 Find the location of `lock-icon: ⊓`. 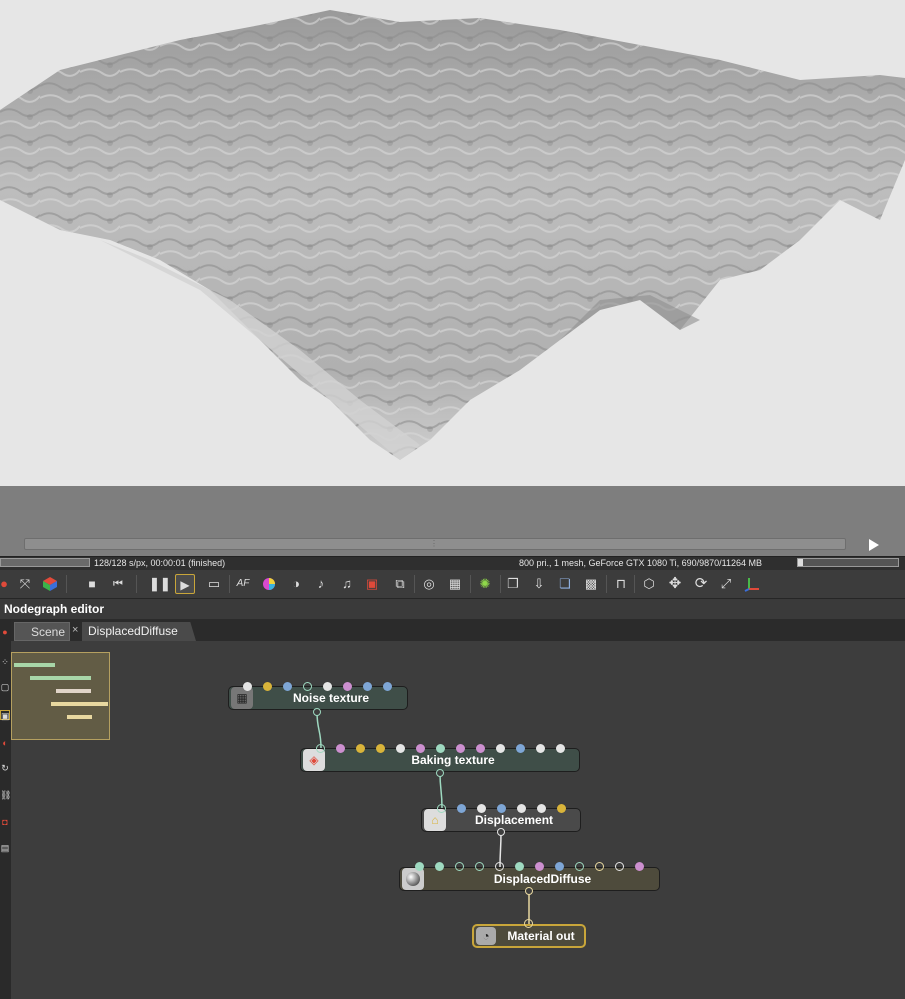

lock-icon: ⊓ is located at coordinates (621, 584).